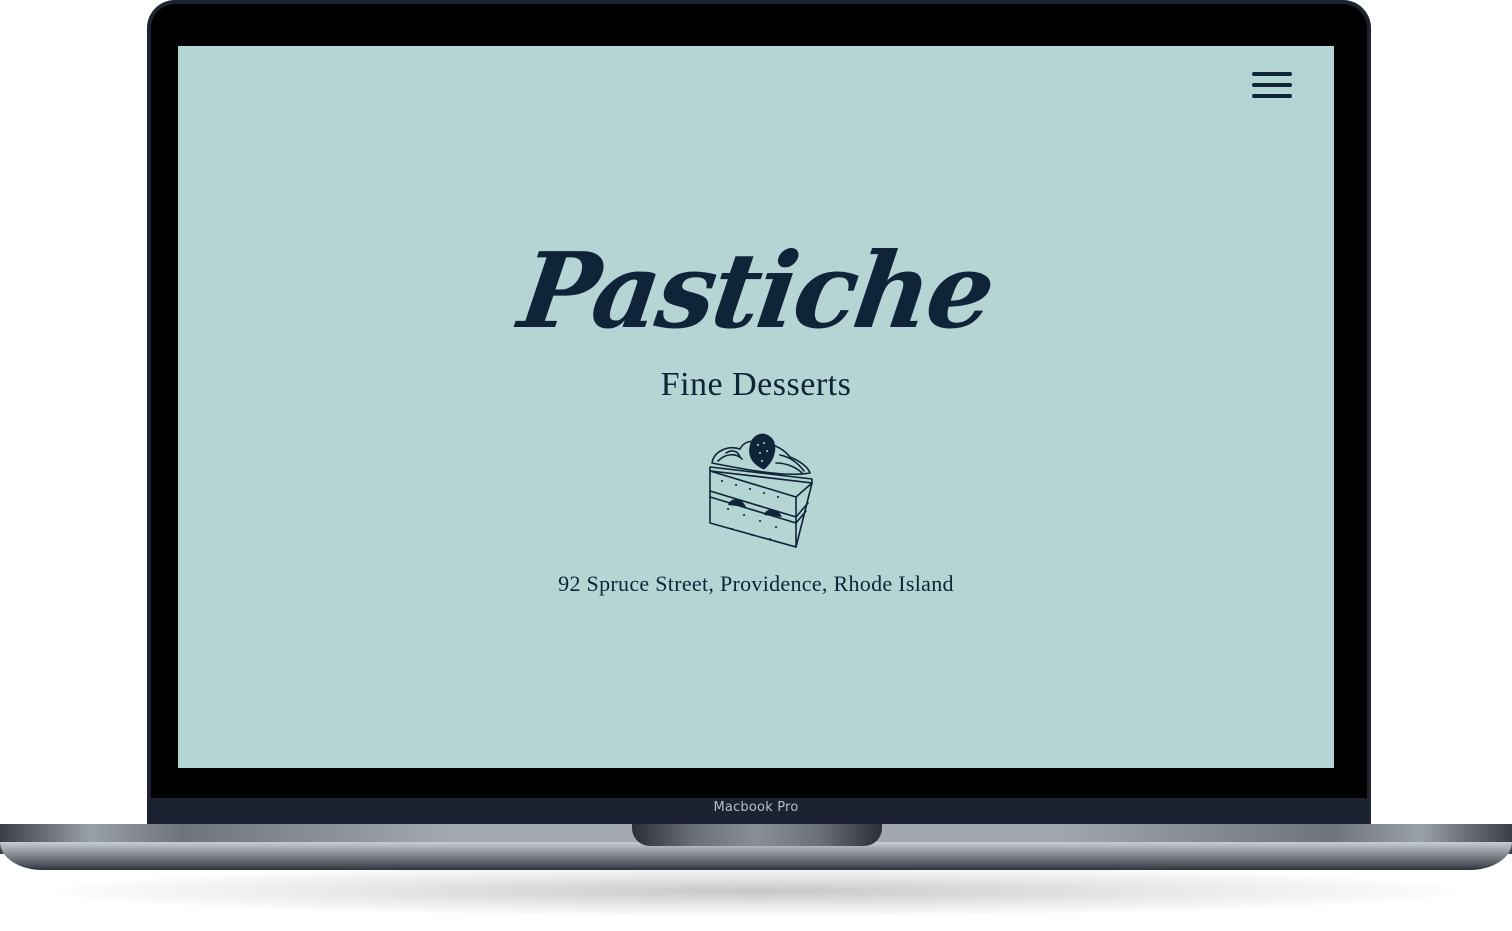  I want to click on laptop-shadow, so click(756, 891).